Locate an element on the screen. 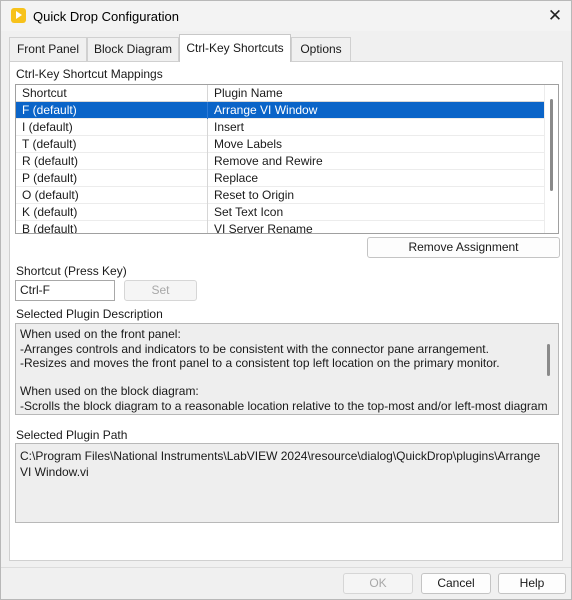 This screenshot has width=572, height=600. table-row: T (default) Move Labels is located at coordinates (280, 144).